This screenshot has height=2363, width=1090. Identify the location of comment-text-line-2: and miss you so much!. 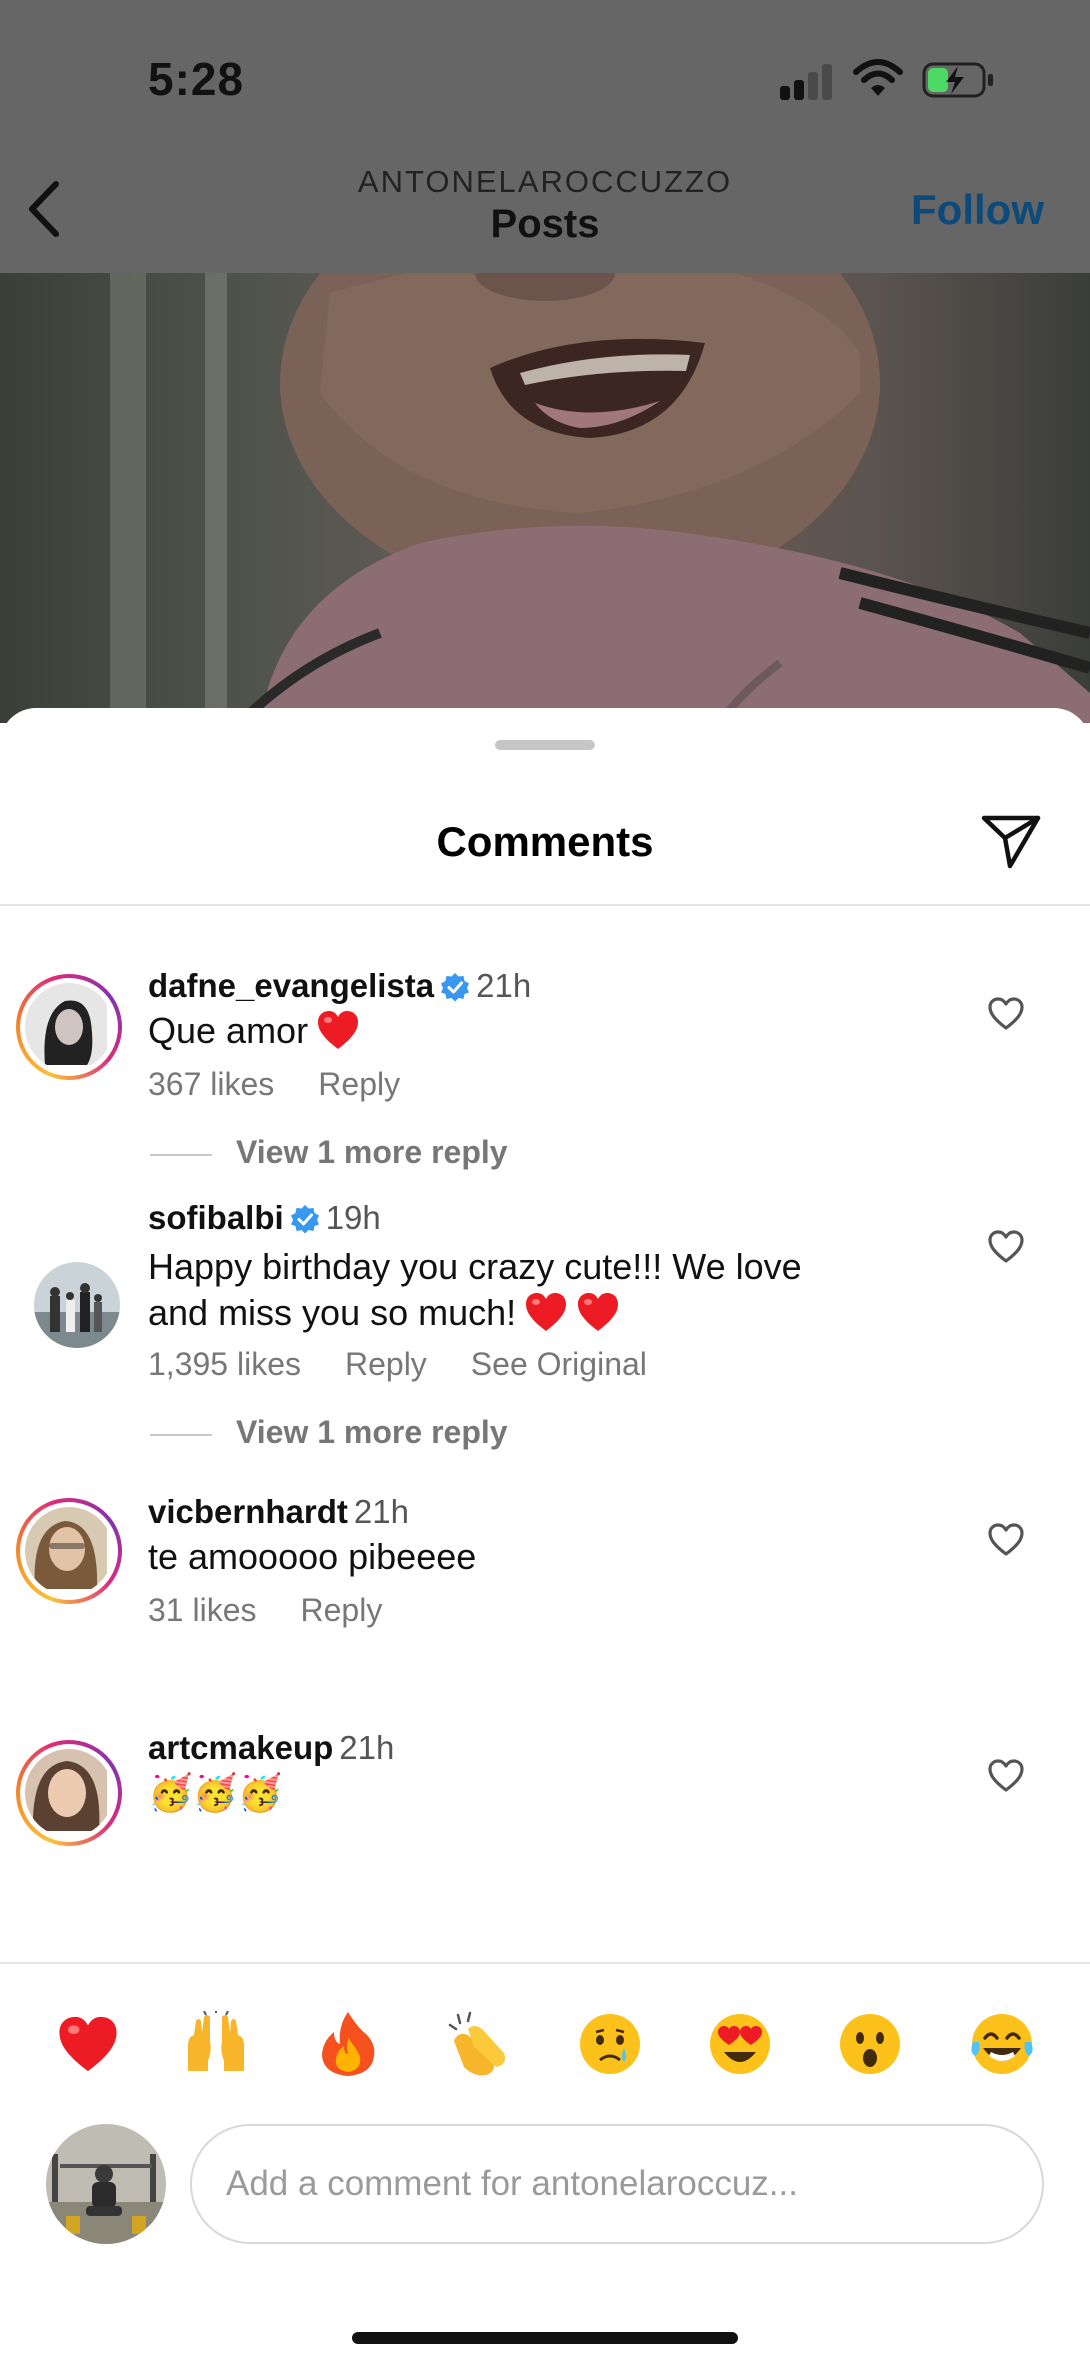
(332, 1312).